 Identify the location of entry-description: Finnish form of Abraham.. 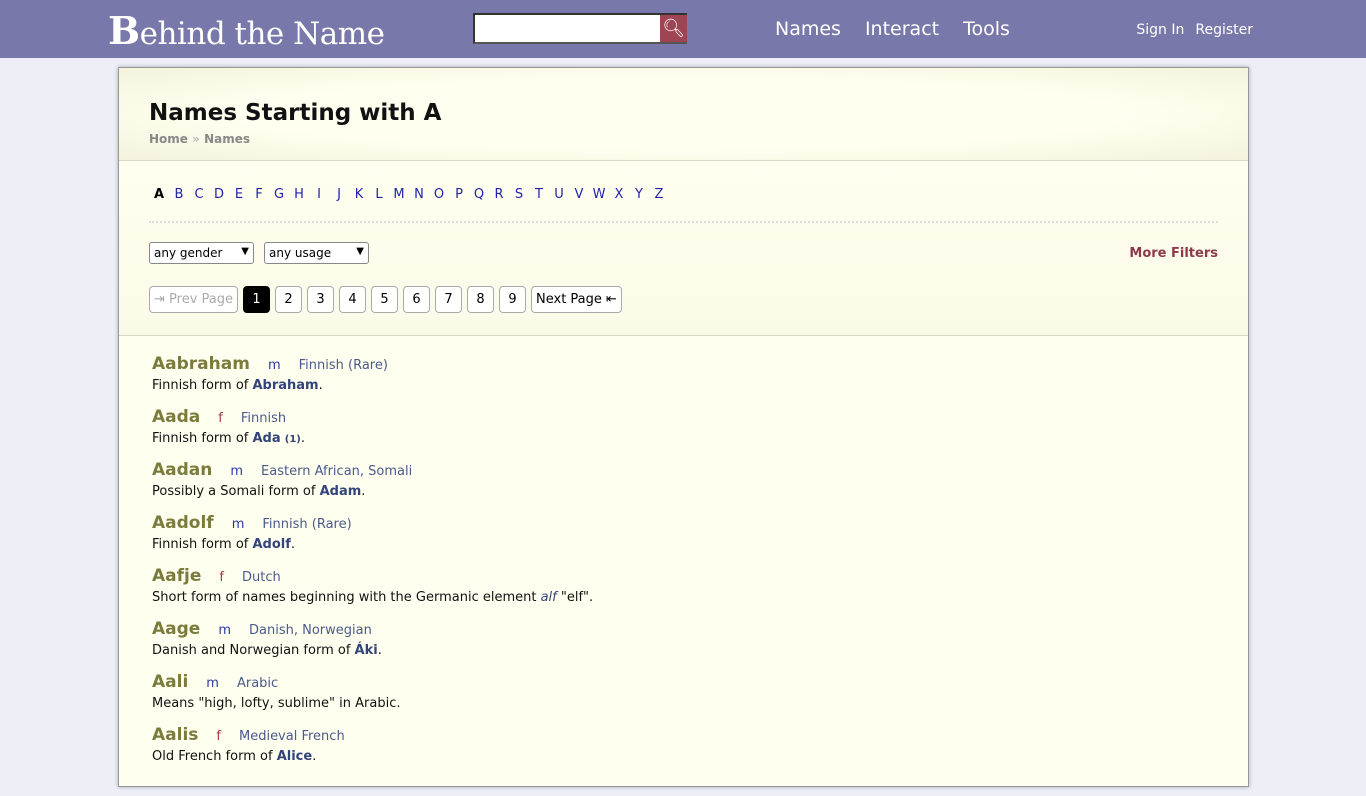
(683, 385).